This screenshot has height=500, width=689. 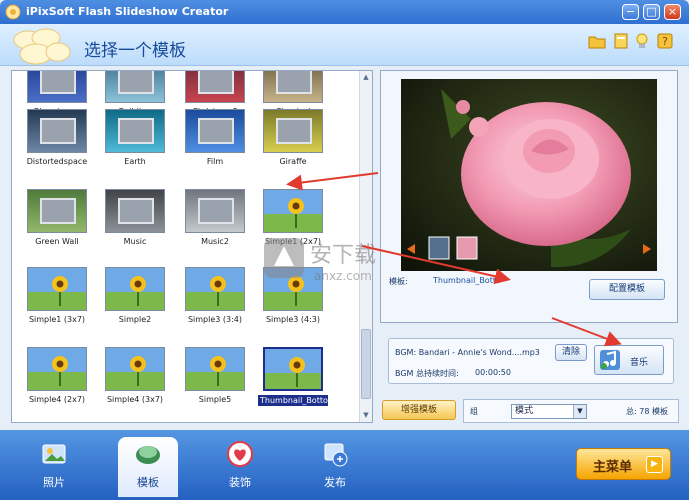 I want to click on question-icon: ?, so click(x=665, y=41).